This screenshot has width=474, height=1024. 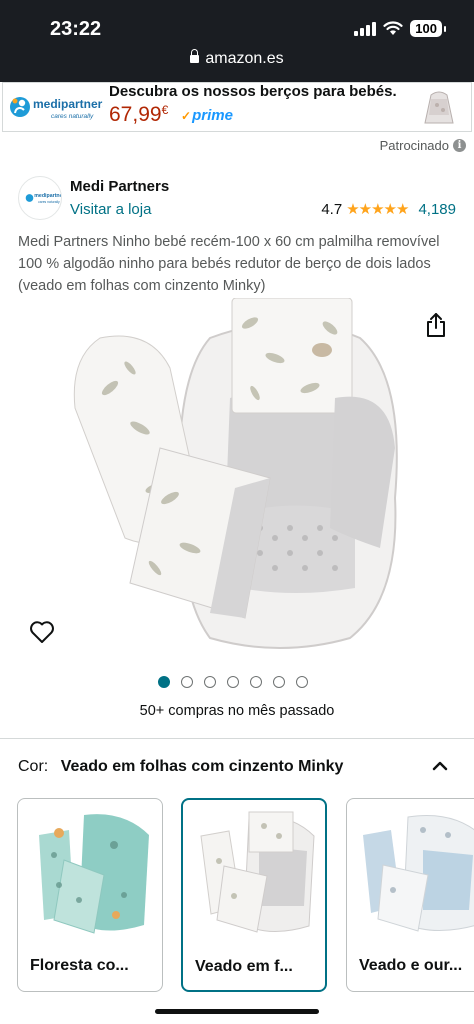 I want to click on info-icon: i, so click(x=459, y=145).